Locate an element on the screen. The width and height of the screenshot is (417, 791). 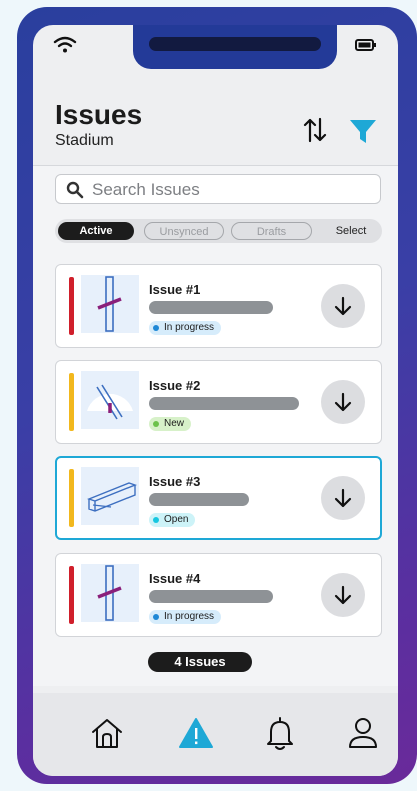
warning-icon is located at coordinates (196, 733).